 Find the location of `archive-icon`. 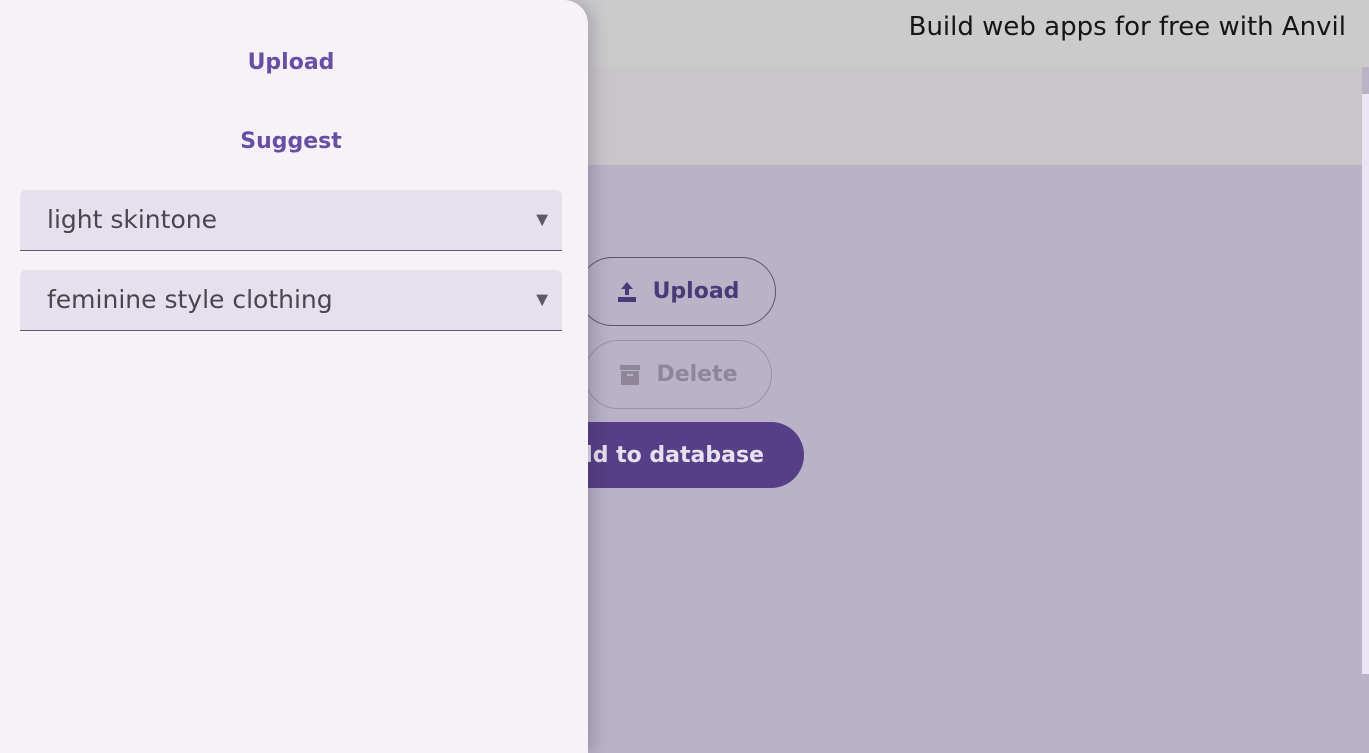

archive-icon is located at coordinates (630, 375).